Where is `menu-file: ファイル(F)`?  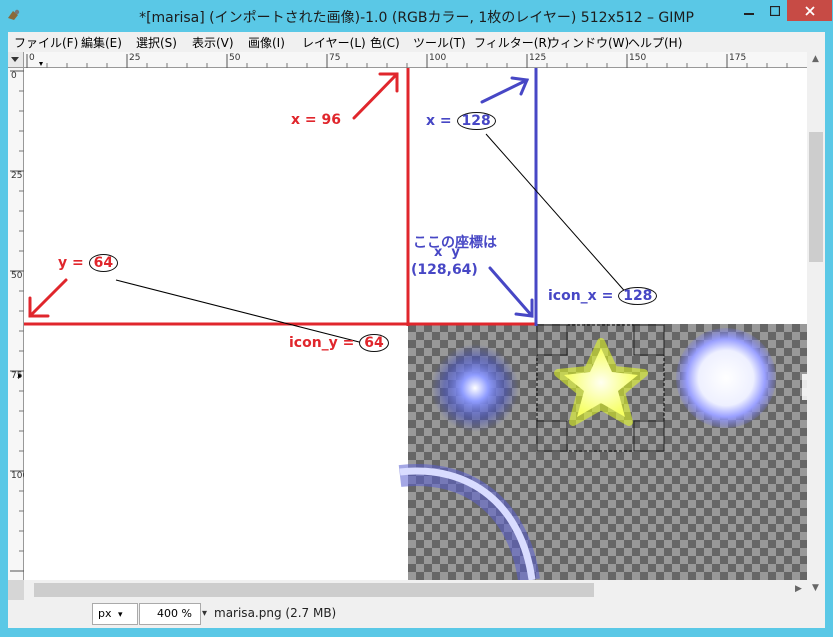
menu-file: ファイル(F) is located at coordinates (46, 42).